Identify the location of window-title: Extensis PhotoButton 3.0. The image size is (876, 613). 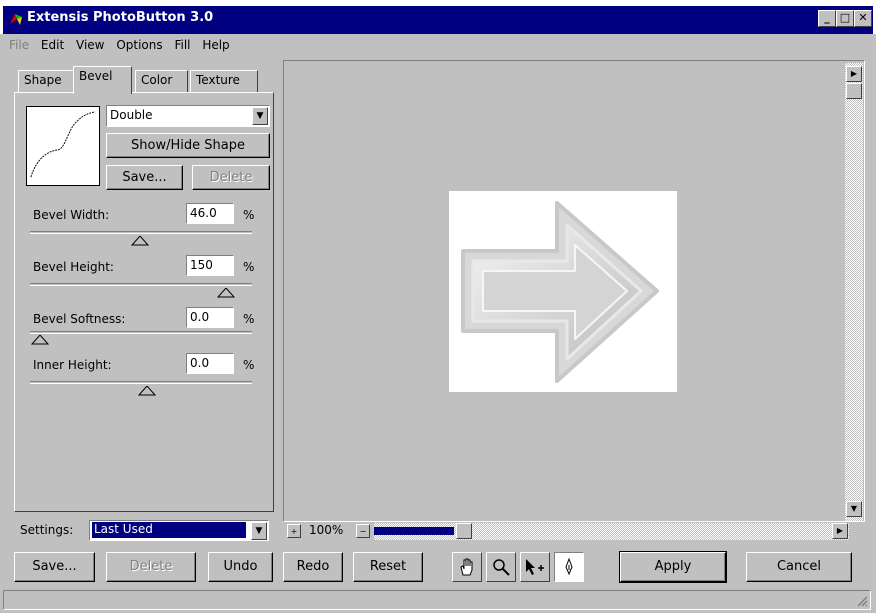
(120, 17).